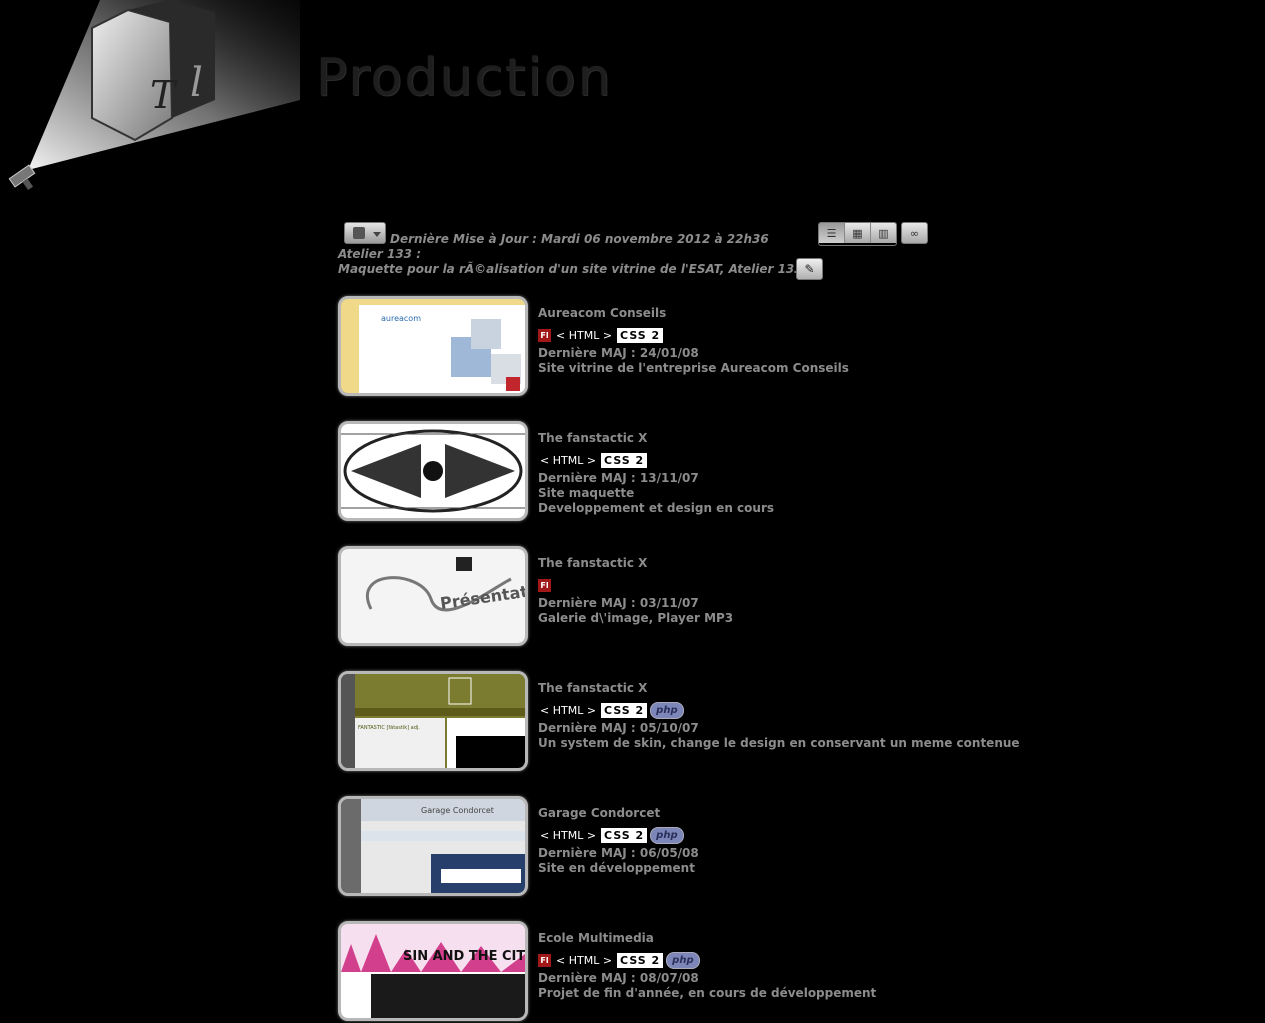 The width and height of the screenshot is (1265, 1023). I want to click on grid-view-icon: ▦, so click(858, 233).